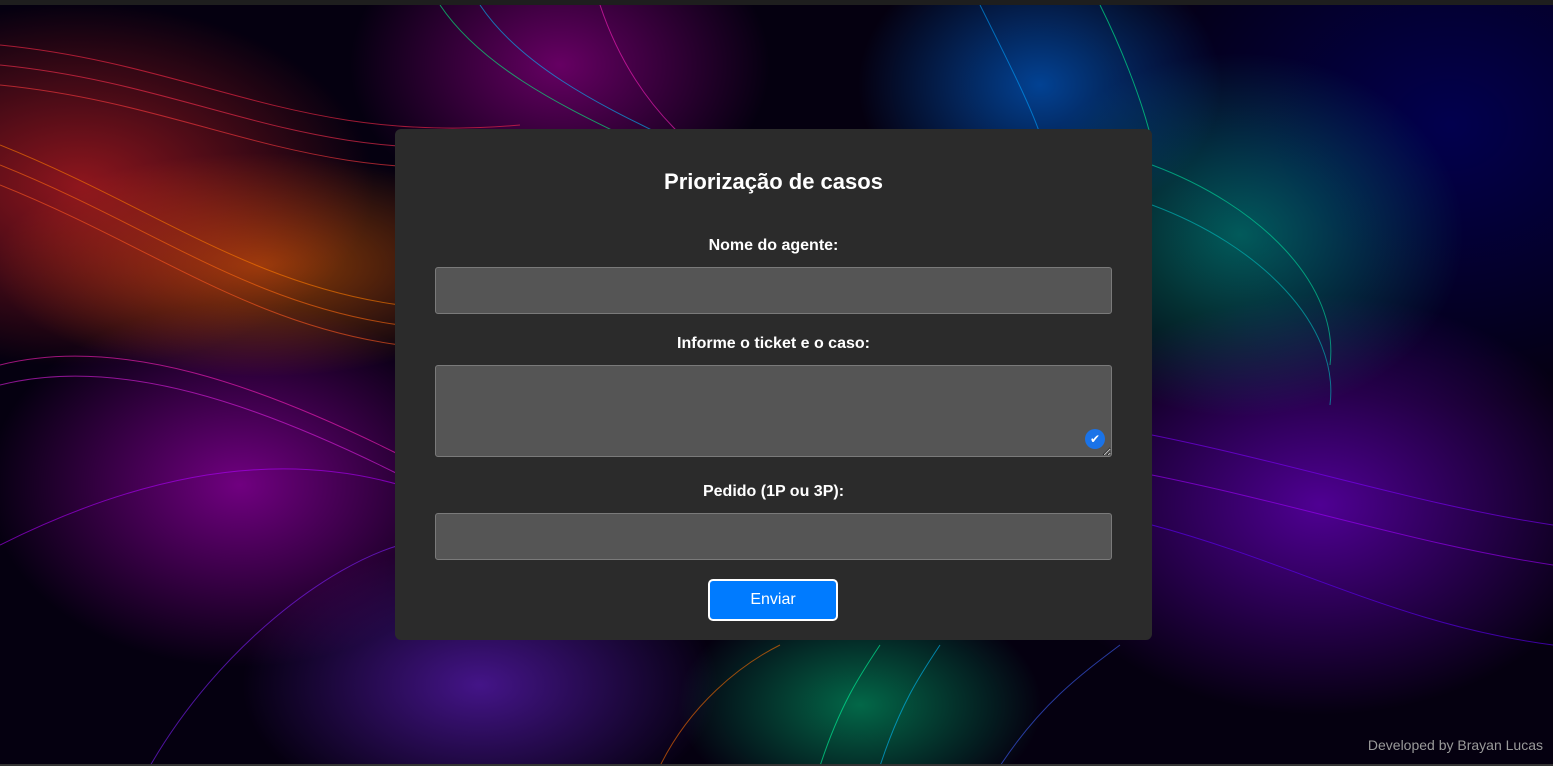 This screenshot has width=1553, height=766. What do you see at coordinates (773, 343) in the screenshot?
I see `ticket-case-label: Informe o ticket e o caso:` at bounding box center [773, 343].